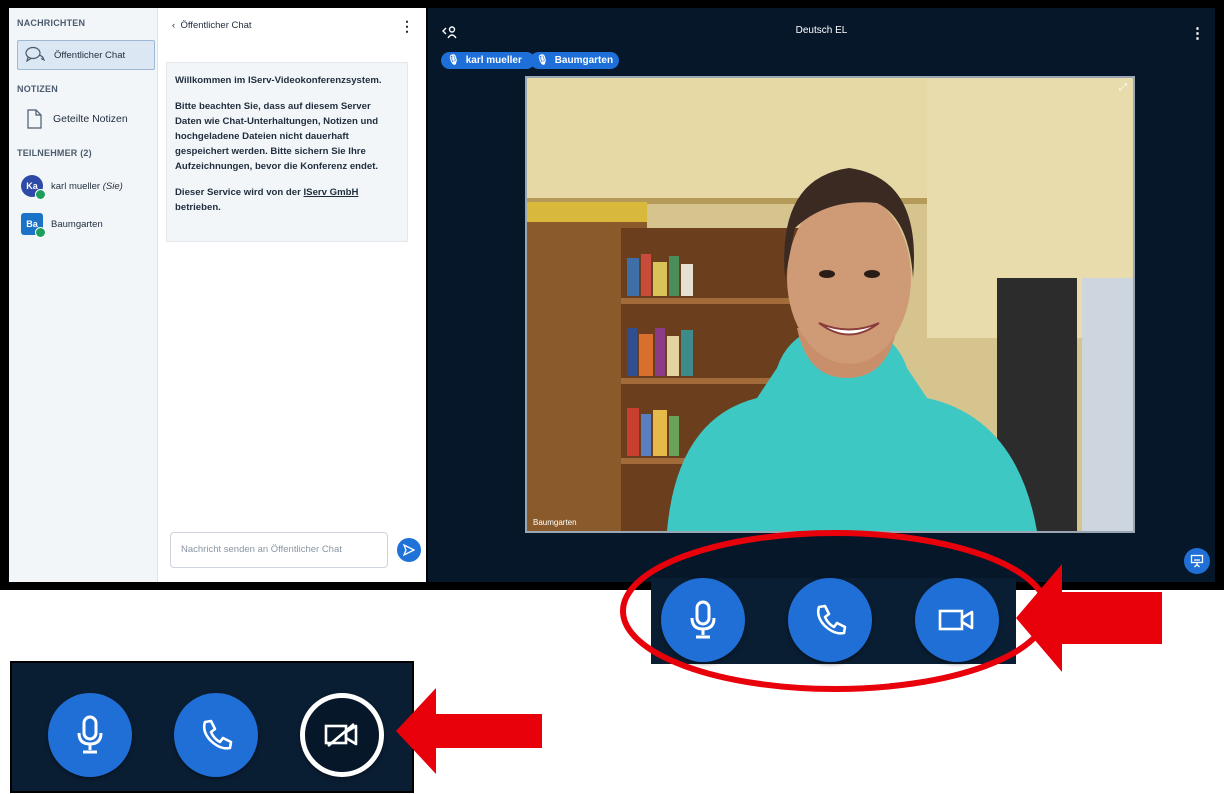  What do you see at coordinates (51, 23) in the screenshot?
I see `messages-heading: NACHRICHTEN` at bounding box center [51, 23].